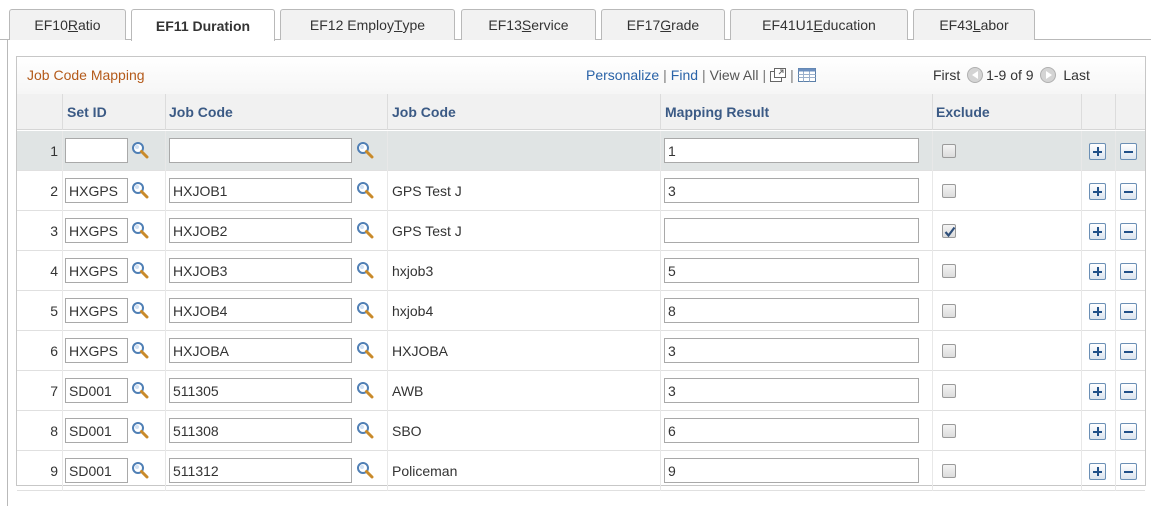 The image size is (1151, 506). I want to click on find-link: Find, so click(684, 75).